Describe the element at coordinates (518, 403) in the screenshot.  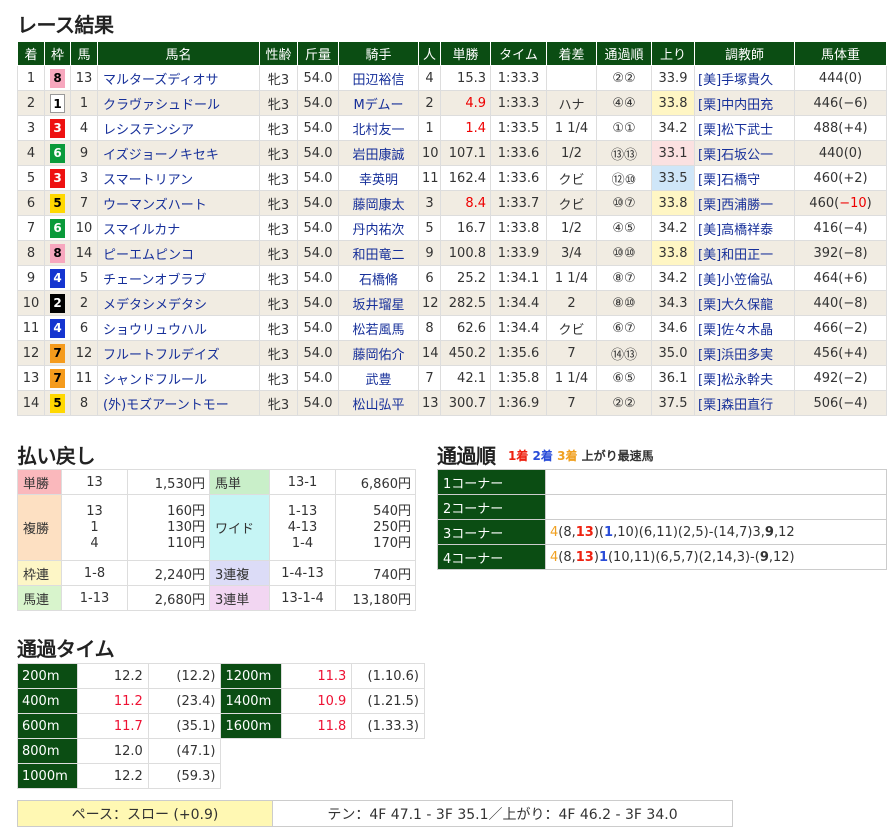
I see `finish-time: 1:36.9` at that location.